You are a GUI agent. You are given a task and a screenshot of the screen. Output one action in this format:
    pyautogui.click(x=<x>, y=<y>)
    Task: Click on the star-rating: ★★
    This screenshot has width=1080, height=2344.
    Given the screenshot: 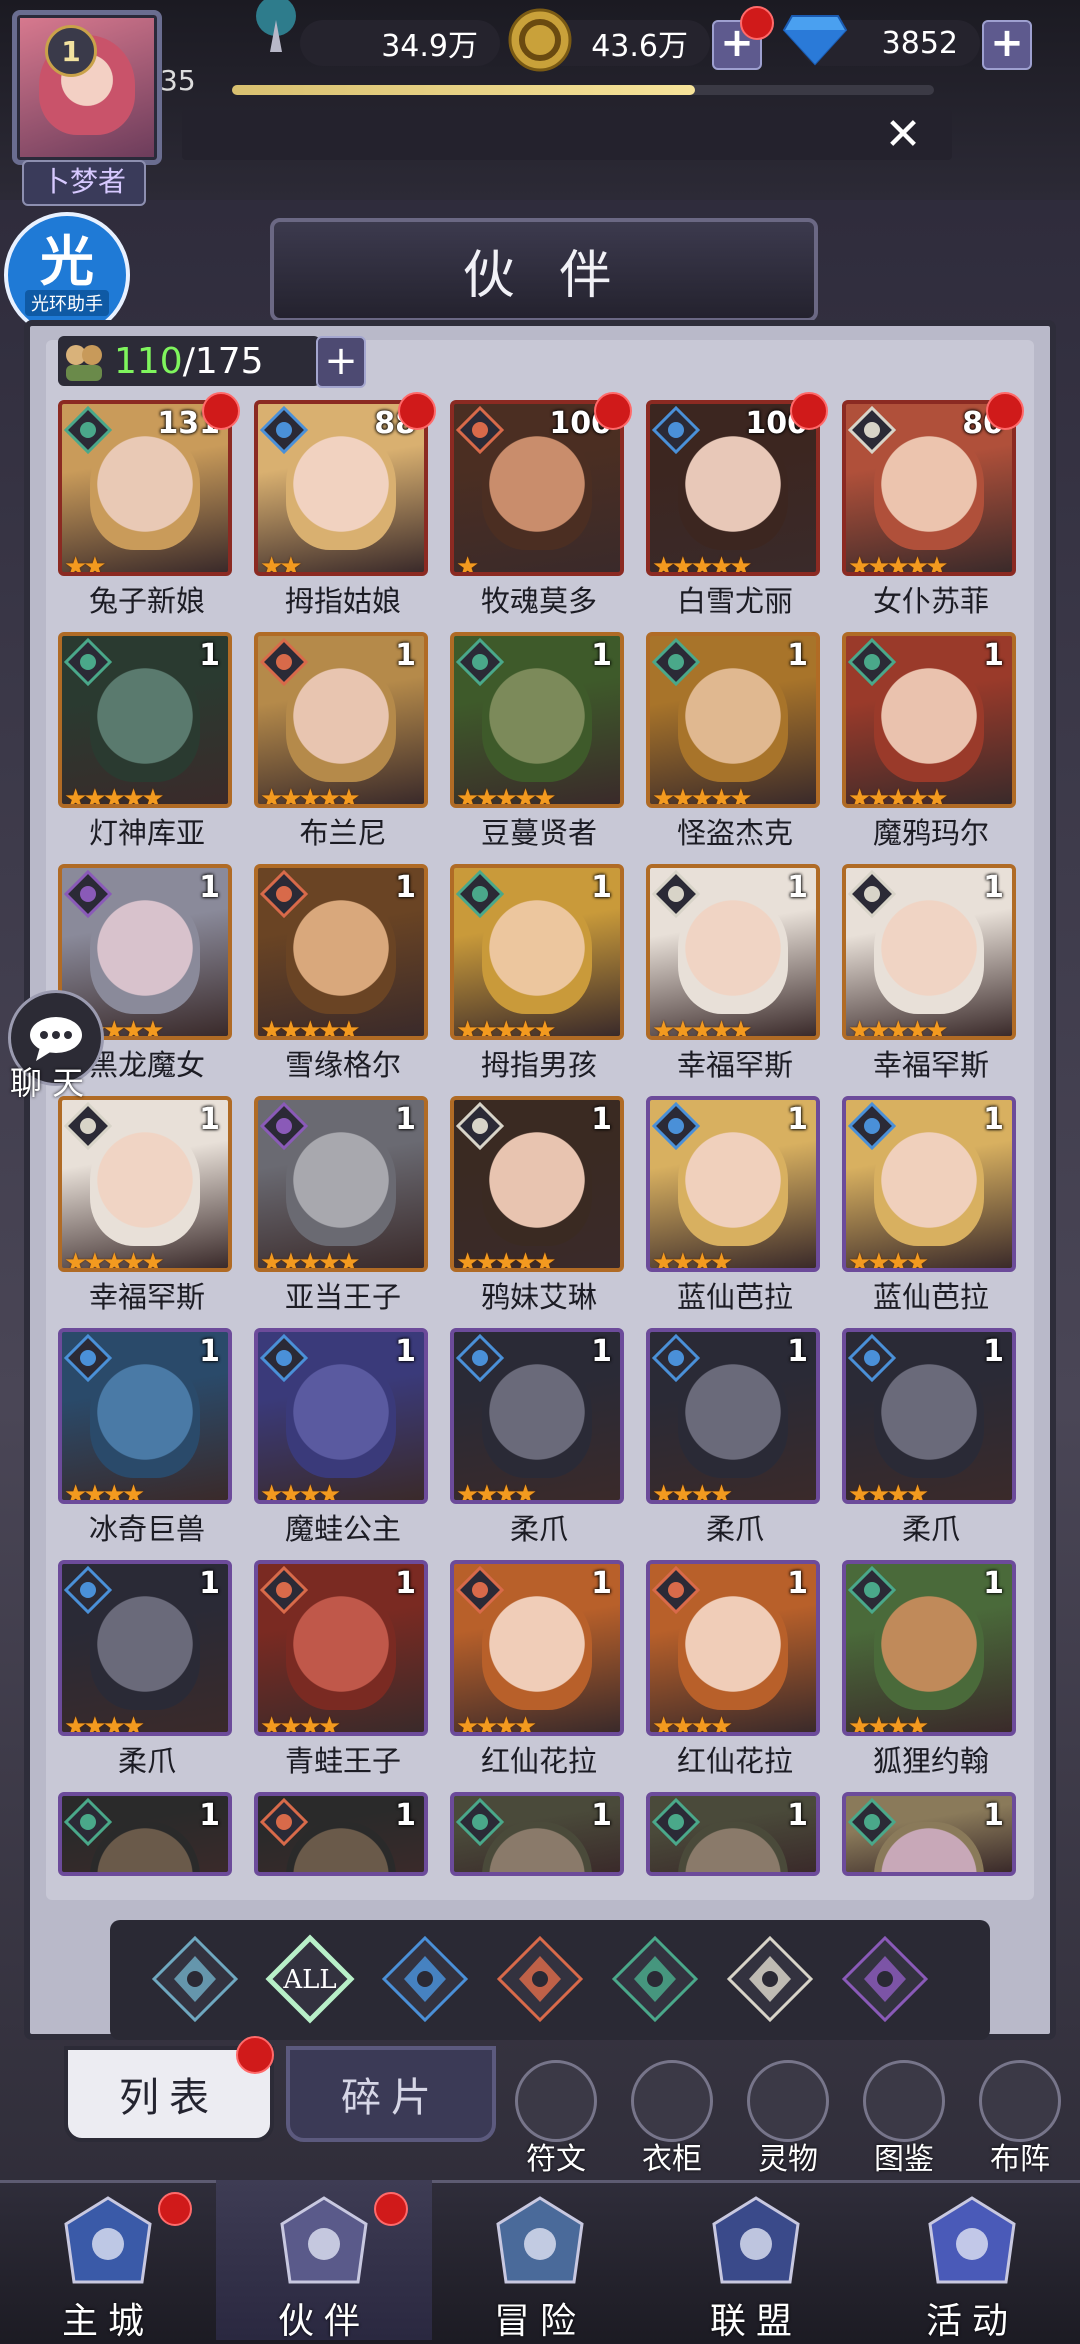 What is the action you would take?
    pyautogui.click(x=281, y=564)
    